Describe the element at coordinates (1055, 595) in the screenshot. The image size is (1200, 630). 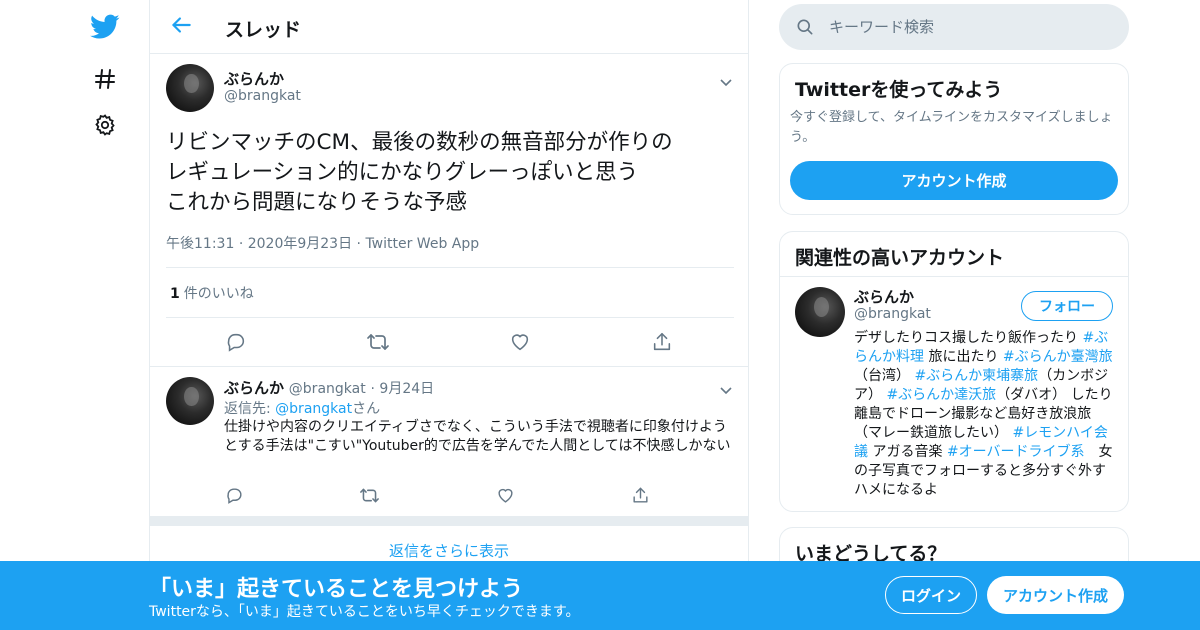
I see `banner-create-account-button: アカウント作成` at that location.